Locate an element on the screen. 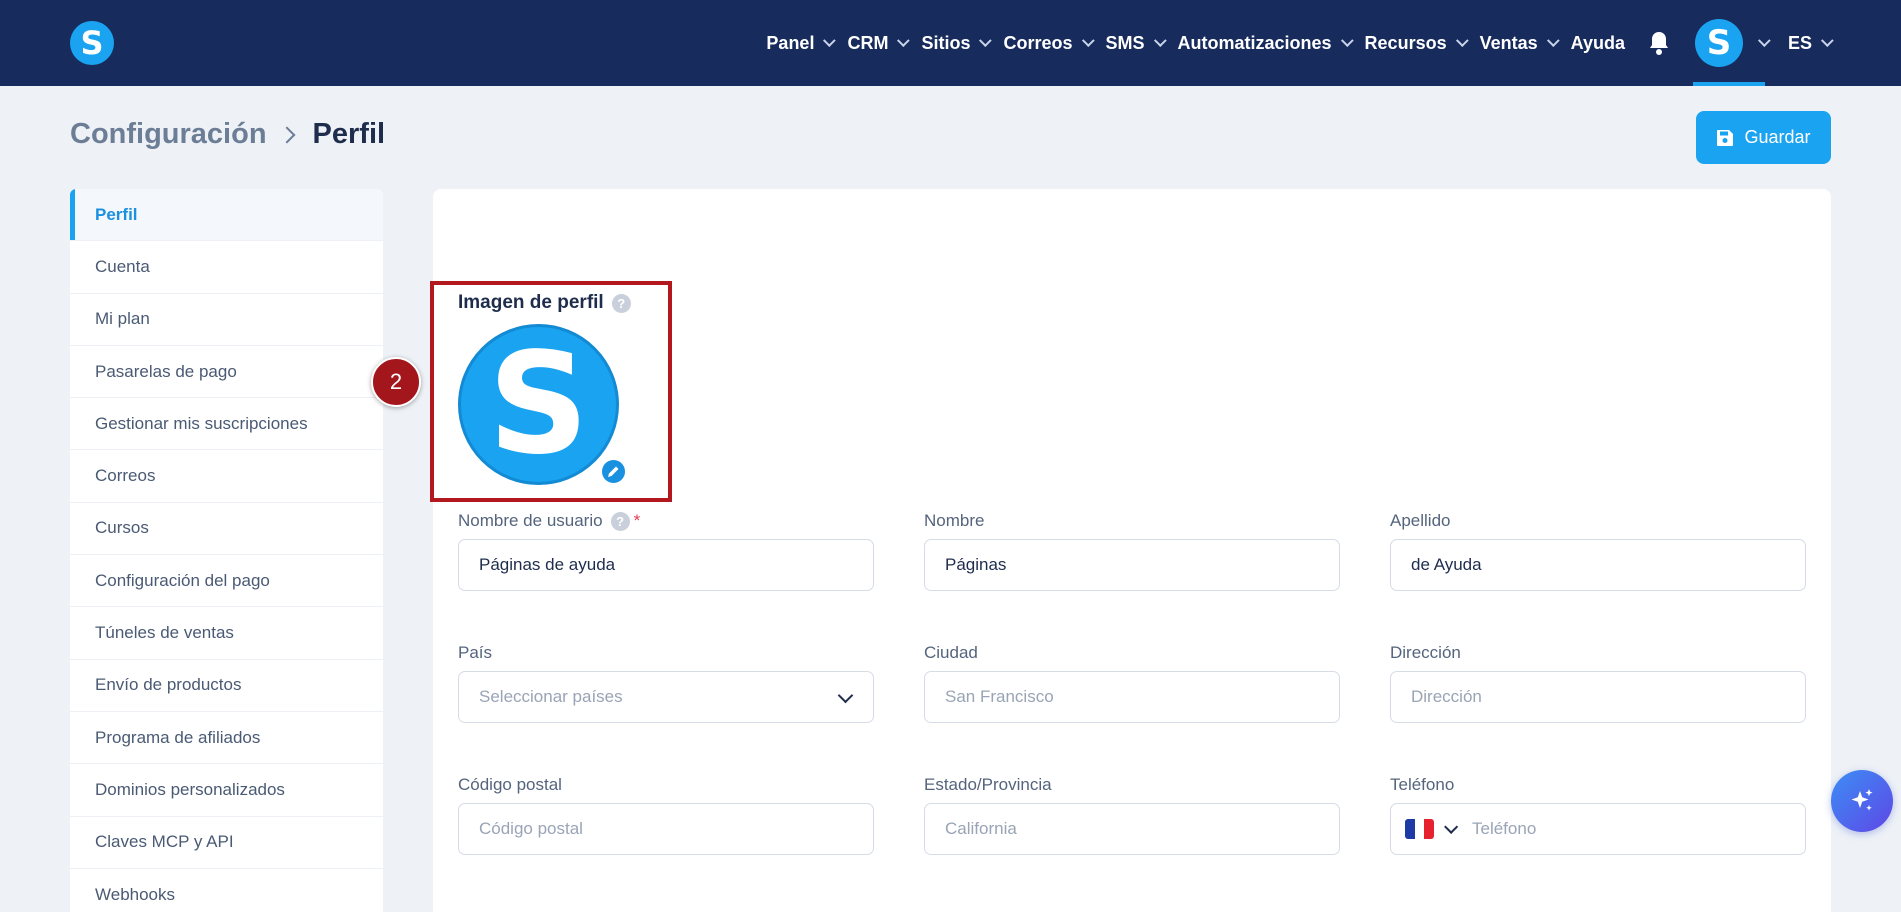  france-flag-icon is located at coordinates (1419, 829).